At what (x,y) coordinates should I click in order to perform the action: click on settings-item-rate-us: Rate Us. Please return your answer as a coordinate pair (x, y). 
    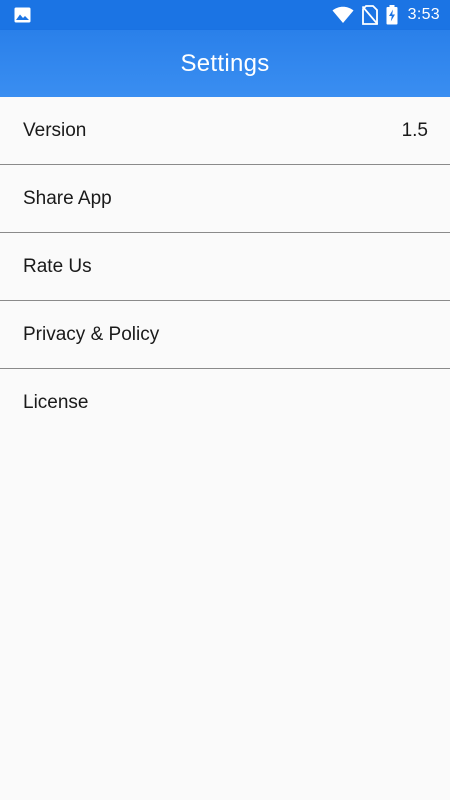
    Looking at the image, I should click on (225, 267).